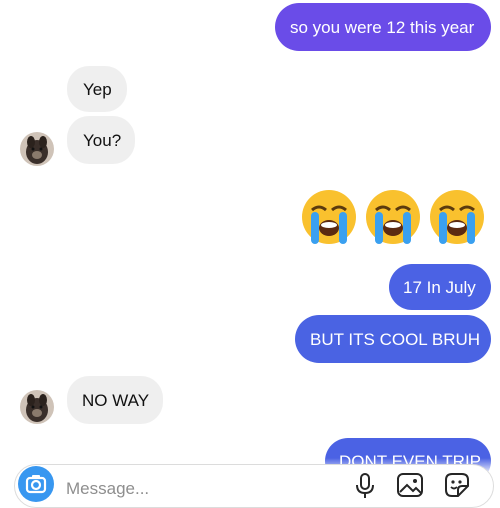 The width and height of the screenshot is (500, 508). I want to click on incoming-message: NO WAY, so click(115, 400).